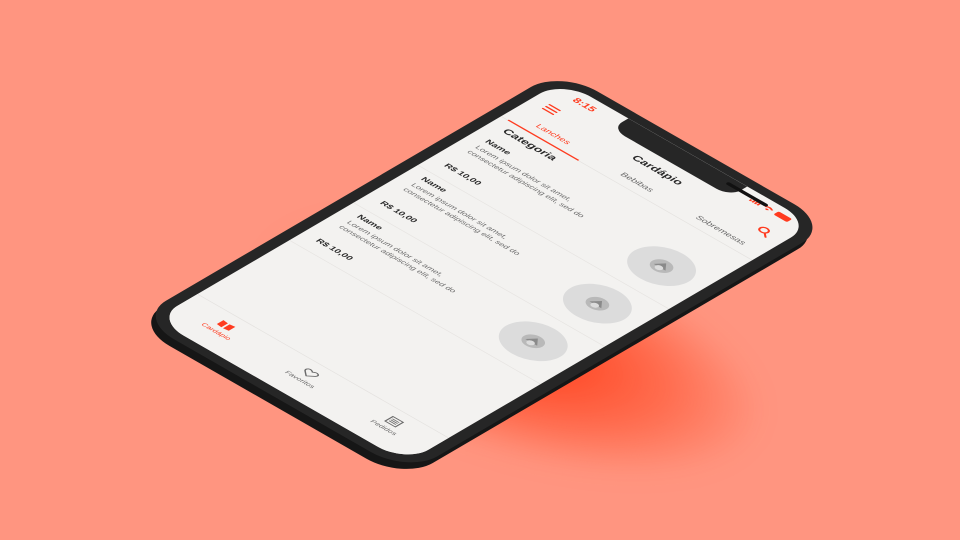 Image resolution: width=960 pixels, height=540 pixels. Describe the element at coordinates (301, 378) in the screenshot. I see `bottom-nav: Cardápio Favoritos Pedidos` at that location.